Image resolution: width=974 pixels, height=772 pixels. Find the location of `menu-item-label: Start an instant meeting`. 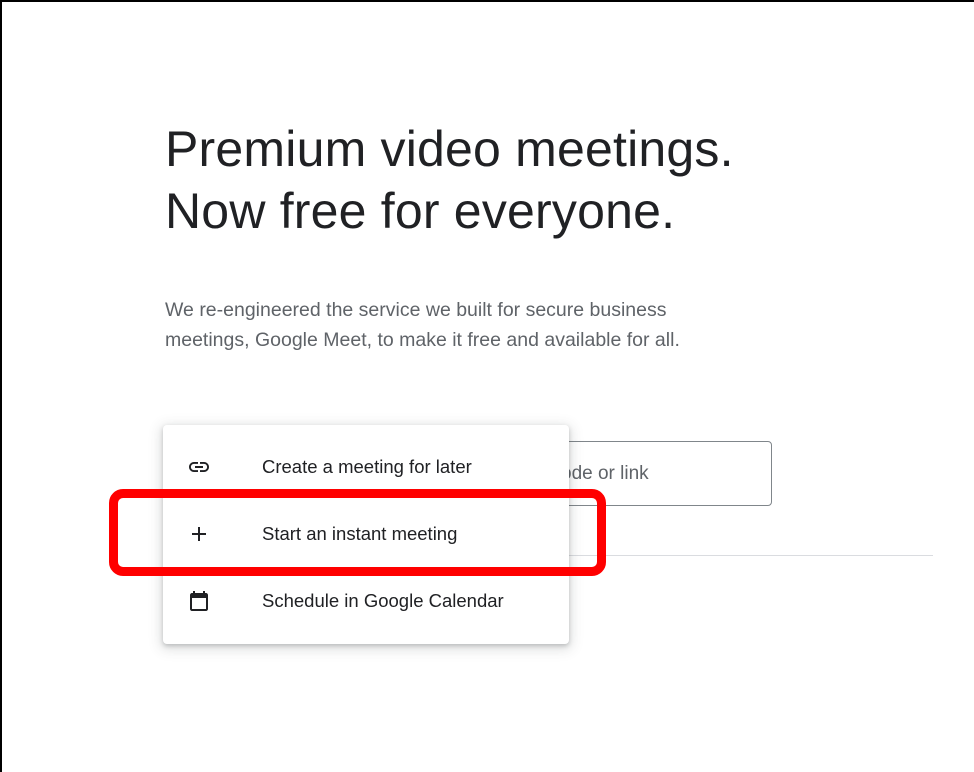

menu-item-label: Start an instant meeting is located at coordinates (360, 533).